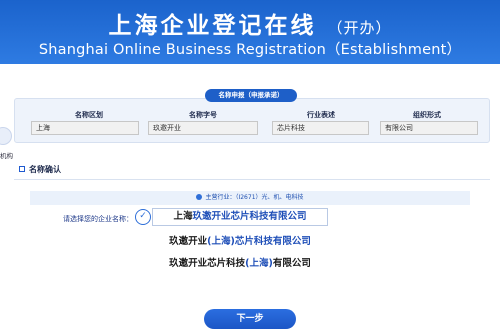  What do you see at coordinates (85, 128) in the screenshot?
I see `field-region-input: 上海` at bounding box center [85, 128].